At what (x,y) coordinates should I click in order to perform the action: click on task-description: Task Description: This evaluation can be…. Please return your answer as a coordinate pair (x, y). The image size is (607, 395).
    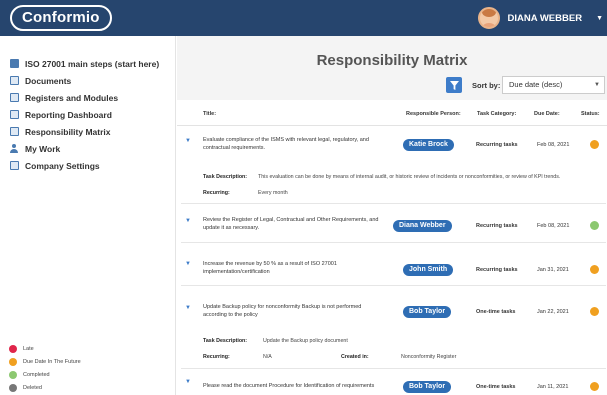
    Looking at the image, I should click on (381, 177).